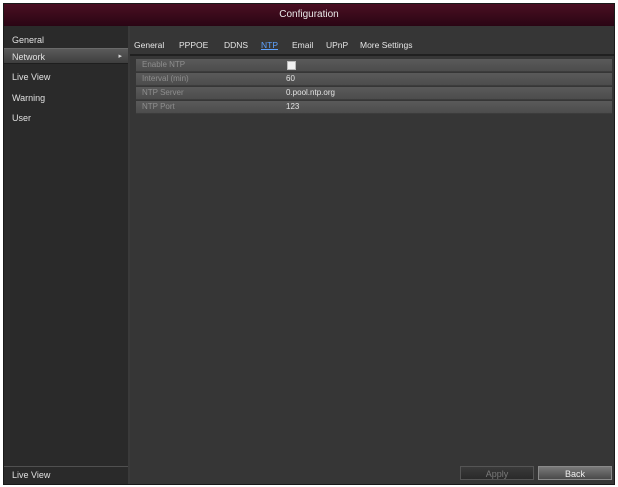 The width and height of the screenshot is (618, 487). I want to click on row-ntp-port: NTP Port 123, so click(374, 107).